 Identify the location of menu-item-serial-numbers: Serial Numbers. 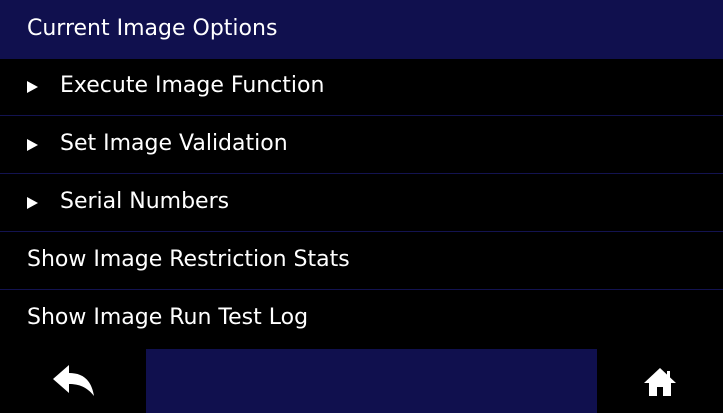
(361, 203).